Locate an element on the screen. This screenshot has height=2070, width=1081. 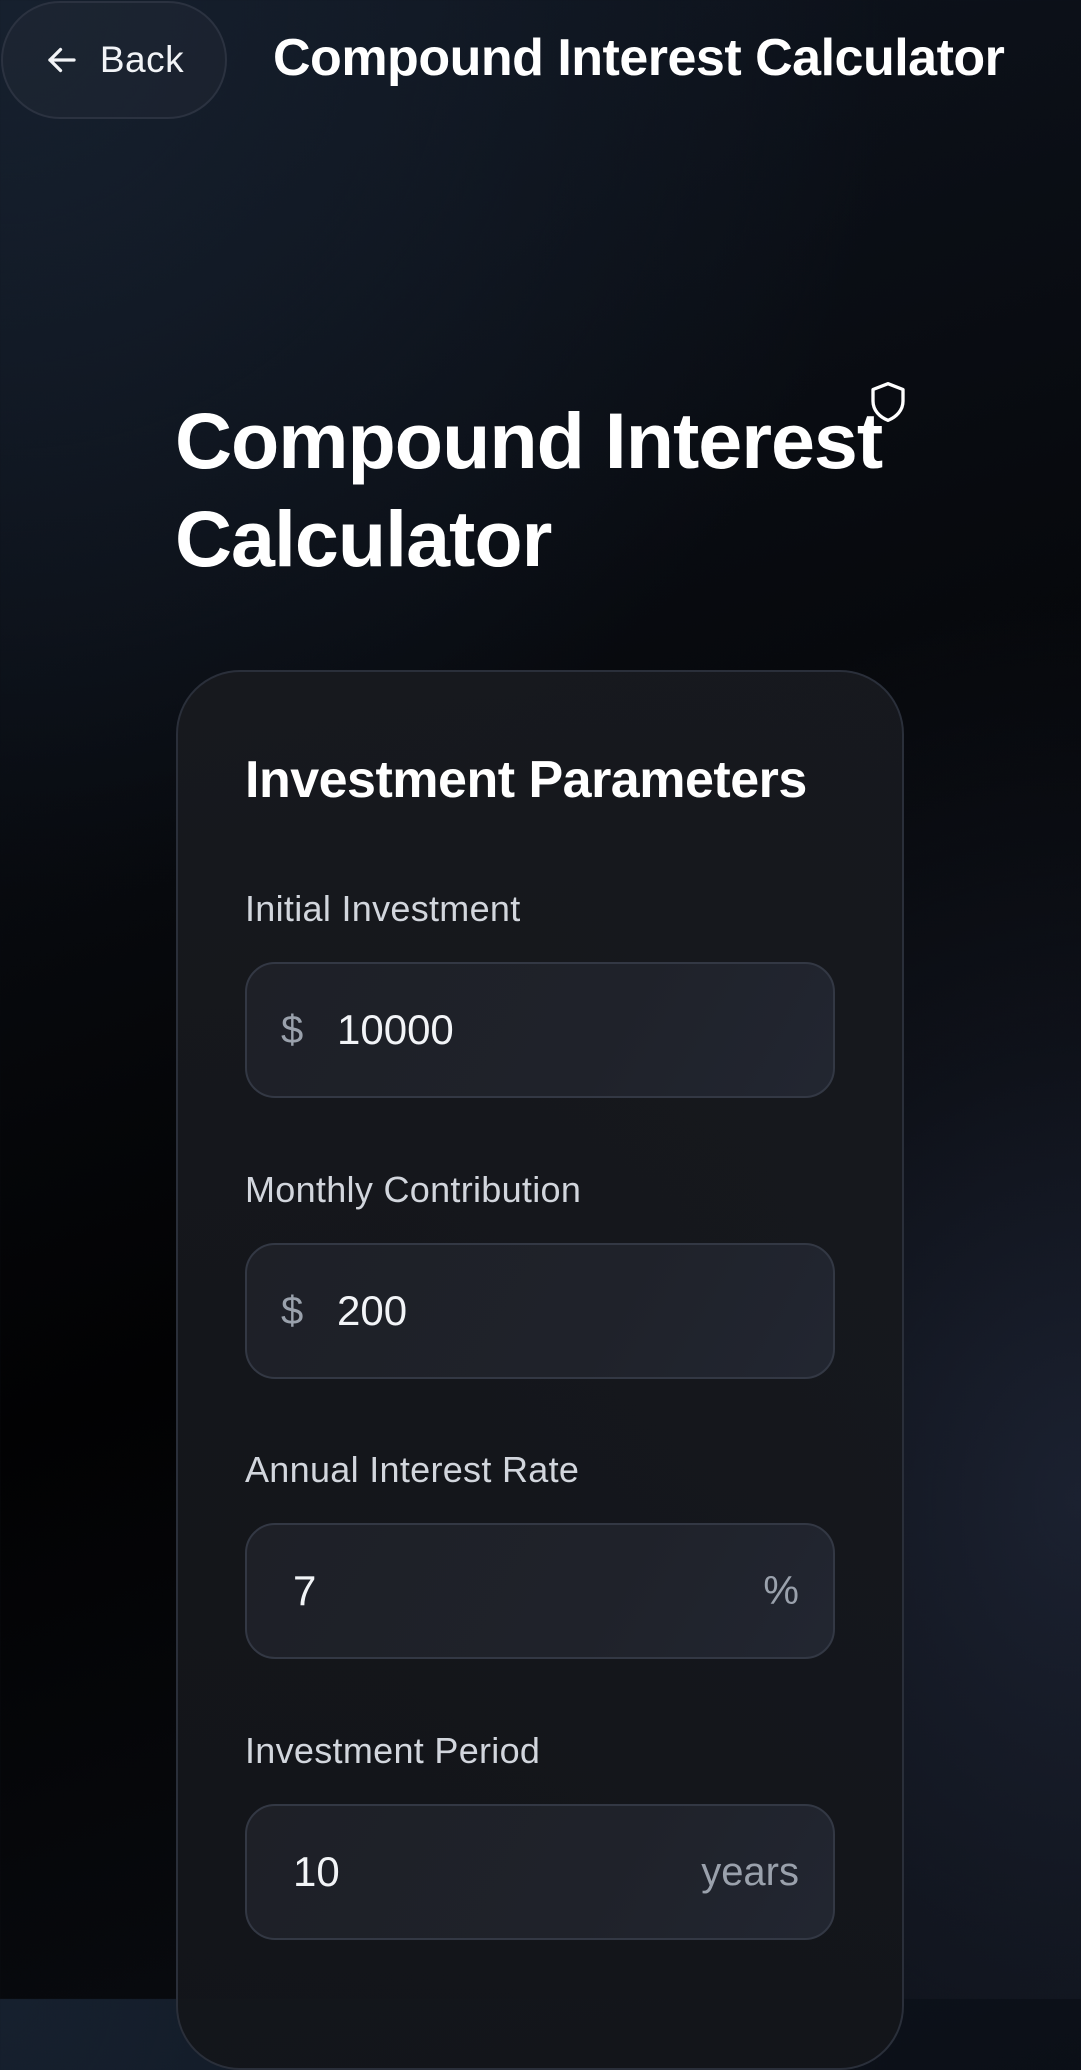
arrow-left-icon is located at coordinates (62, 60).